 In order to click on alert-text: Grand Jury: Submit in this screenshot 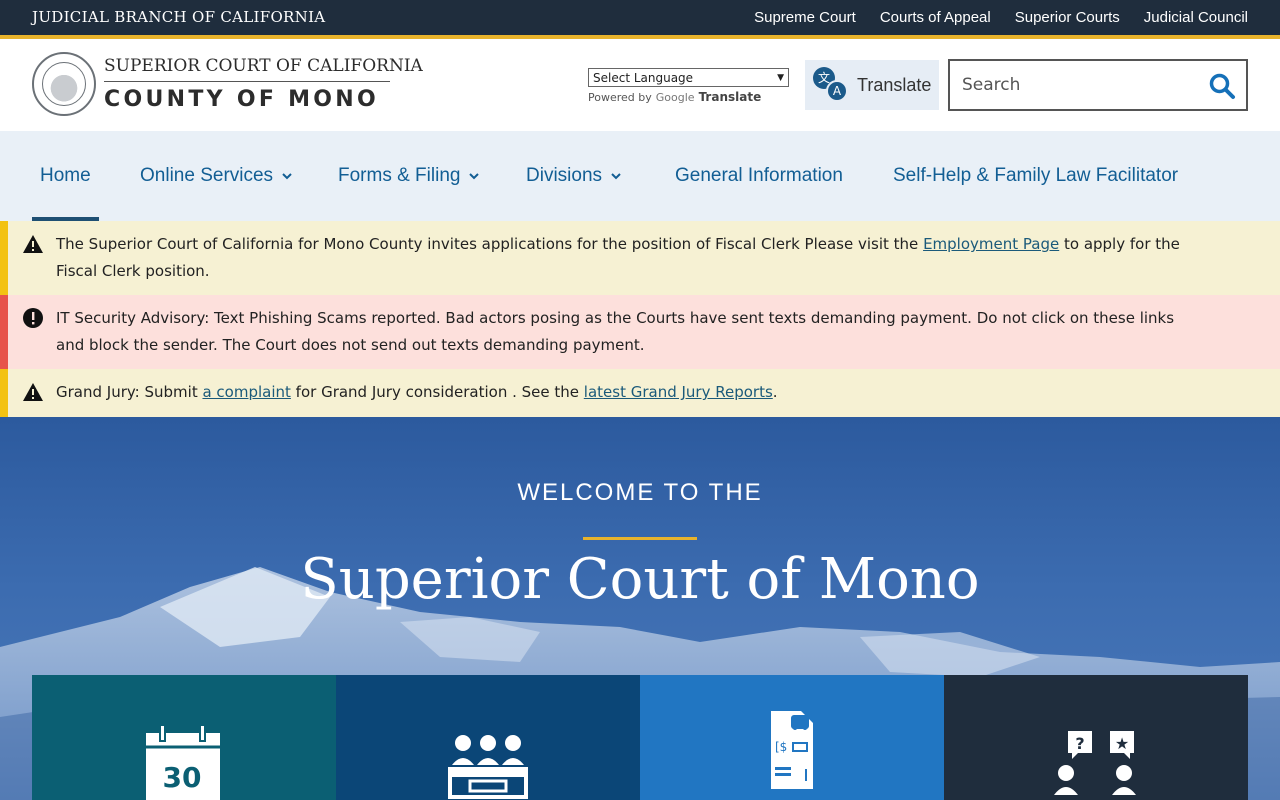, I will do `click(129, 392)`.